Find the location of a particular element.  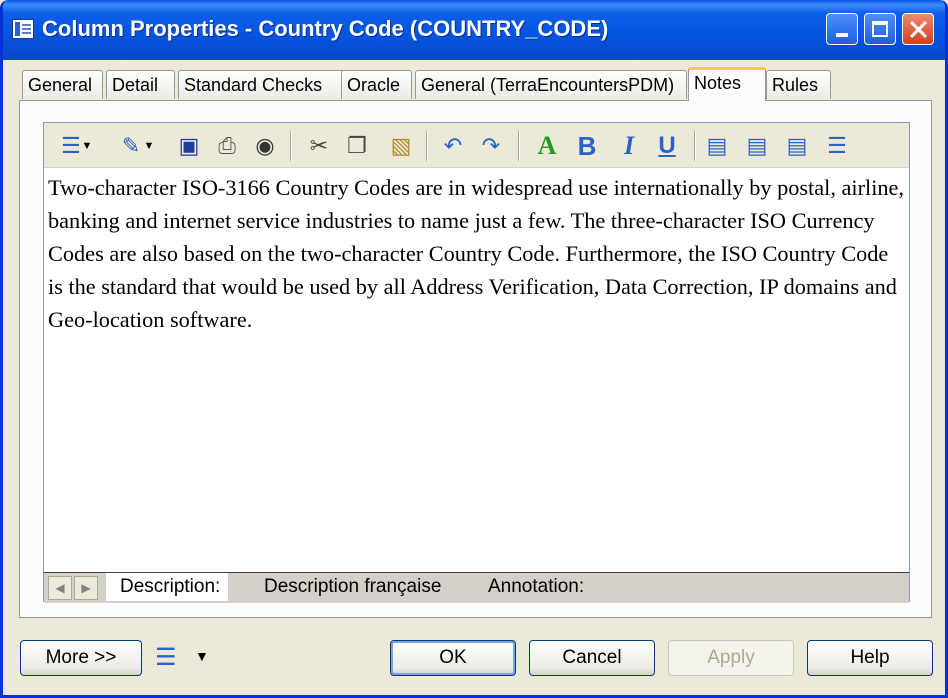

more-button: More >> is located at coordinates (81, 658).